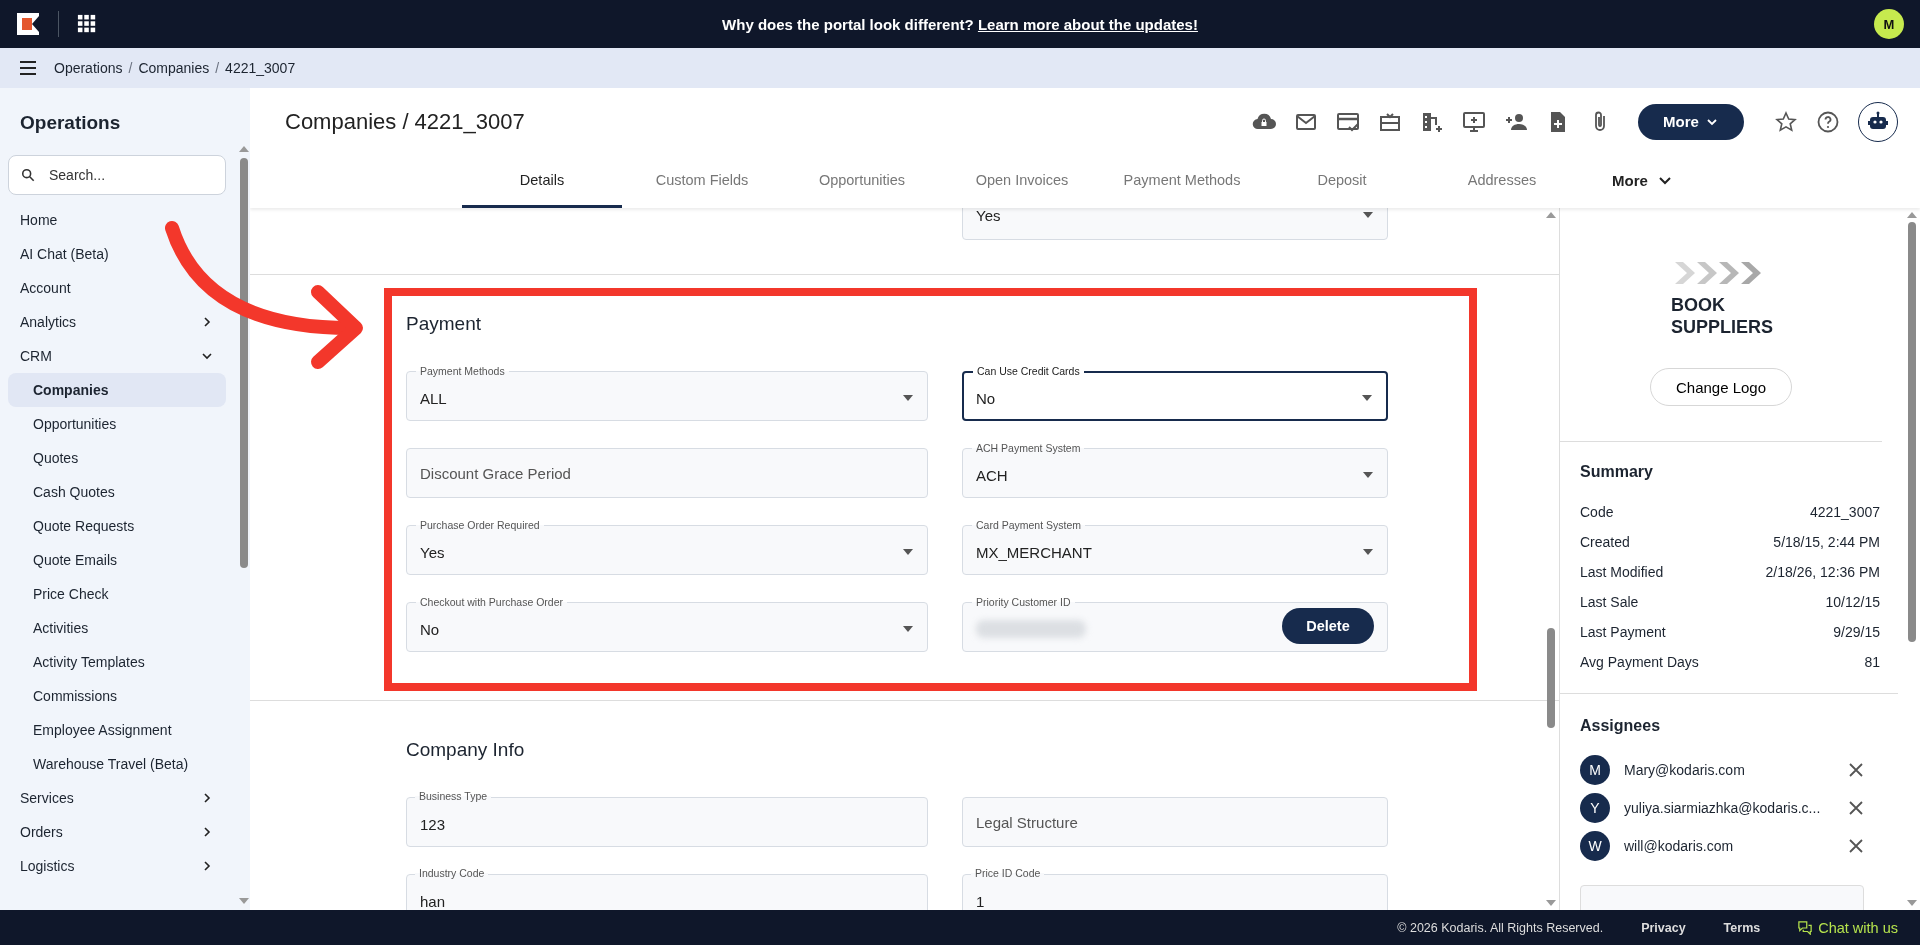  Describe the element at coordinates (117, 628) in the screenshot. I see `nav-item: Activities` at that location.